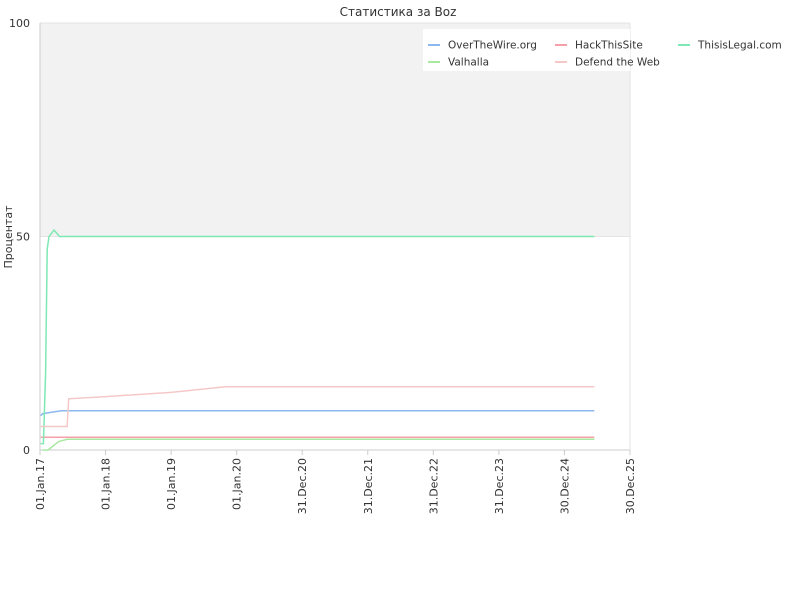 Image resolution: width=800 pixels, height=604 pixels. Describe the element at coordinates (302, 486) in the screenshot. I see `x-tick-label: 31.Dec.20` at that location.